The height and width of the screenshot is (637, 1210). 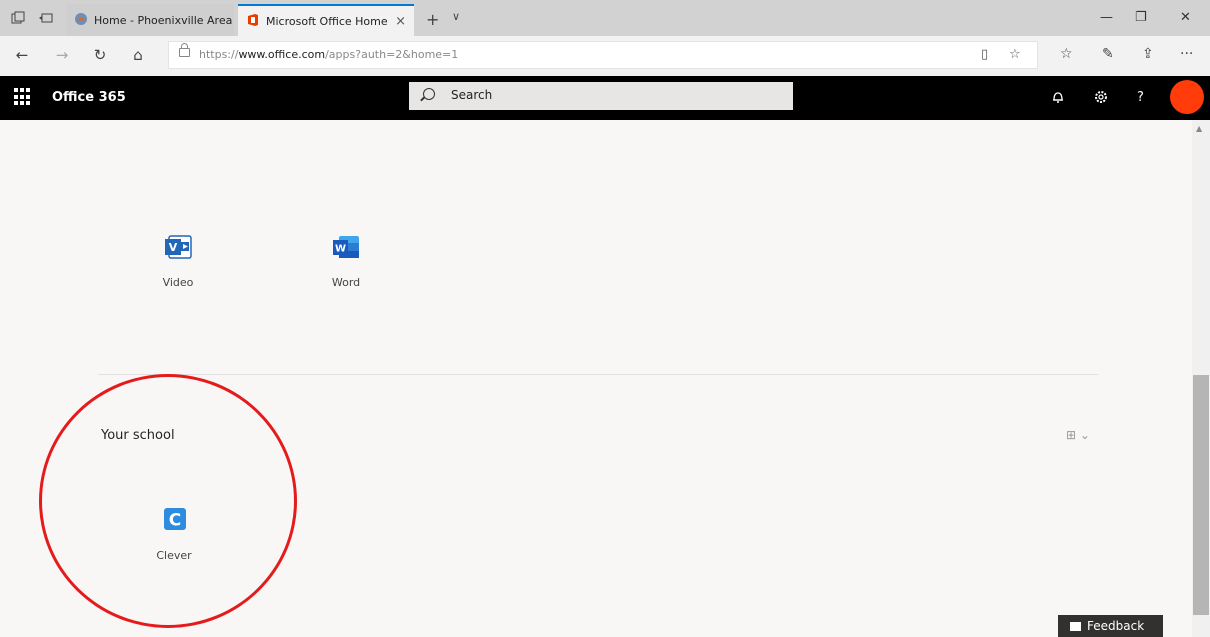 I want to click on feedback-button: Feedback, so click(x=1110, y=626).